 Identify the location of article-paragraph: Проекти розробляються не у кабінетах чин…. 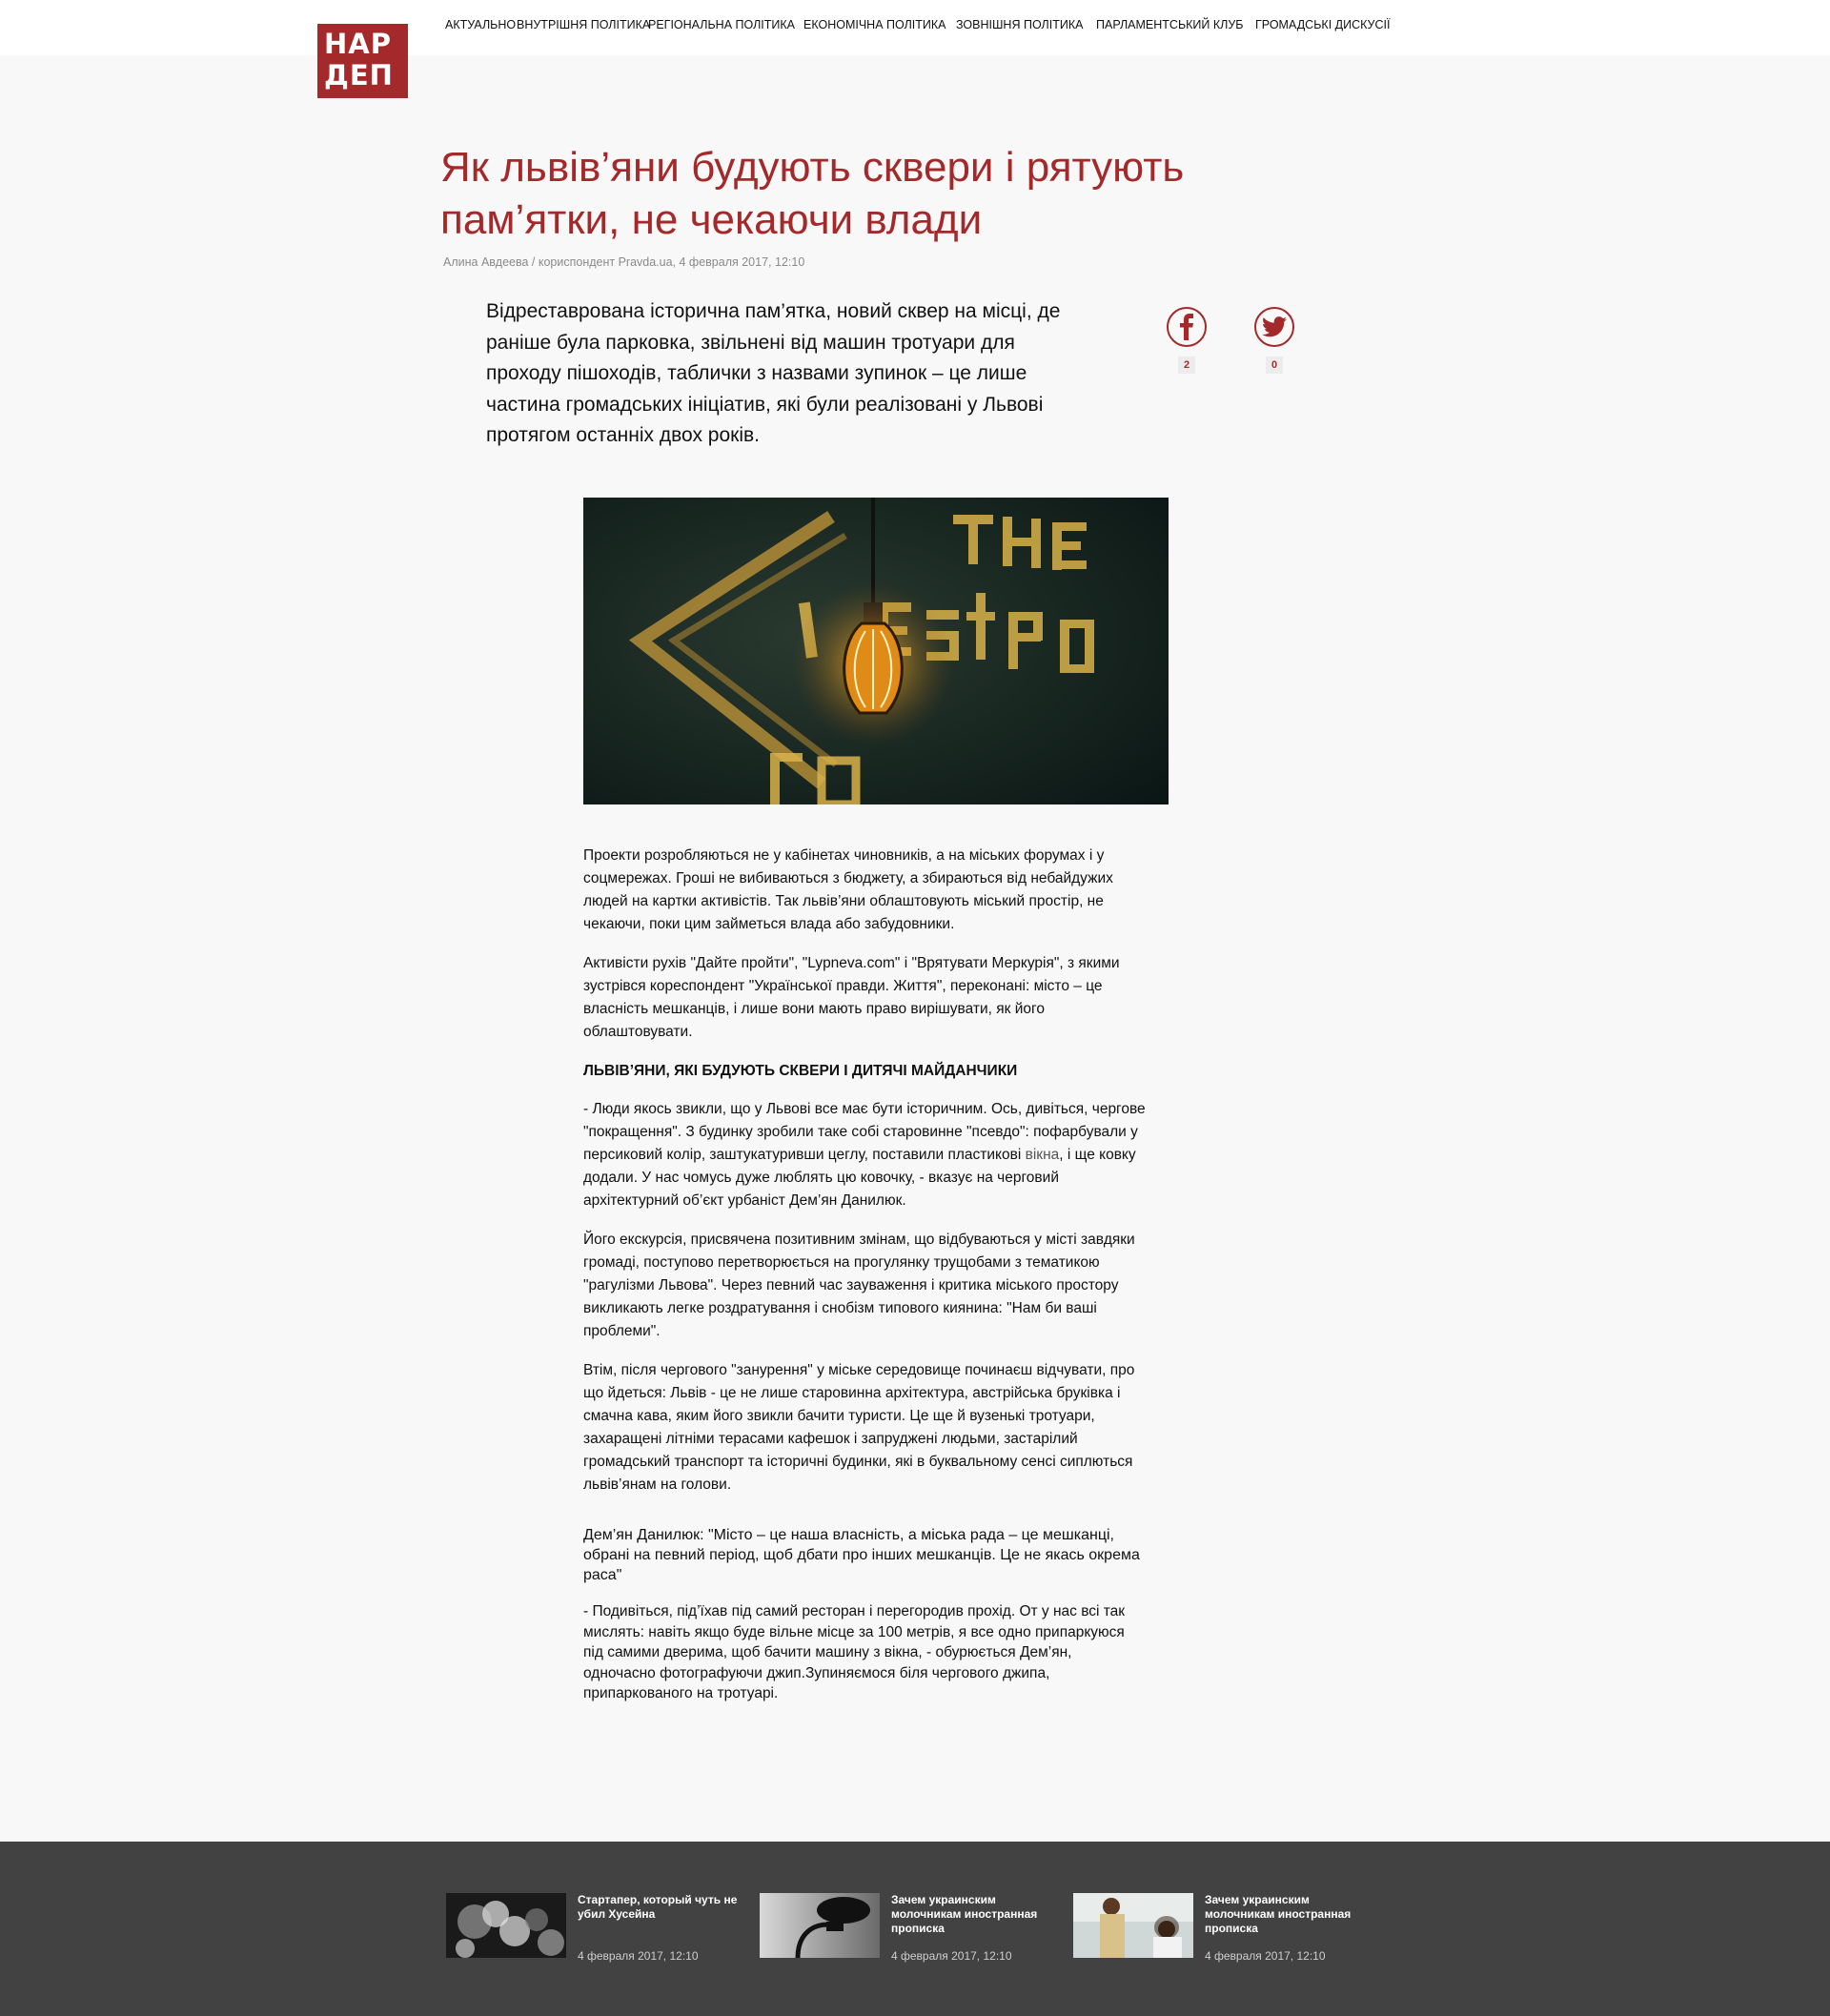
(848, 889).